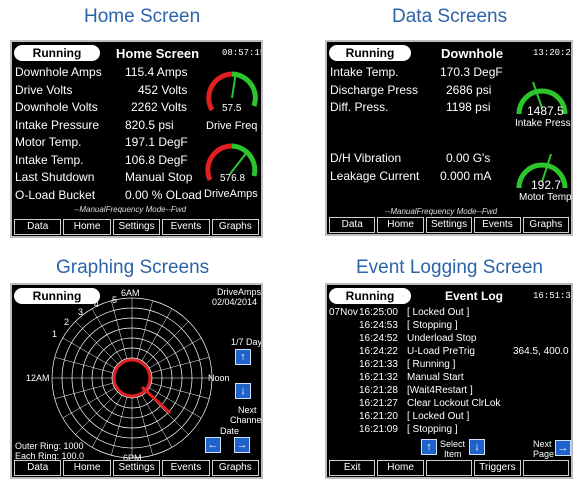 The height and width of the screenshot is (482, 577). Describe the element at coordinates (453, 454) in the screenshot. I see `item-label: Item` at that location.